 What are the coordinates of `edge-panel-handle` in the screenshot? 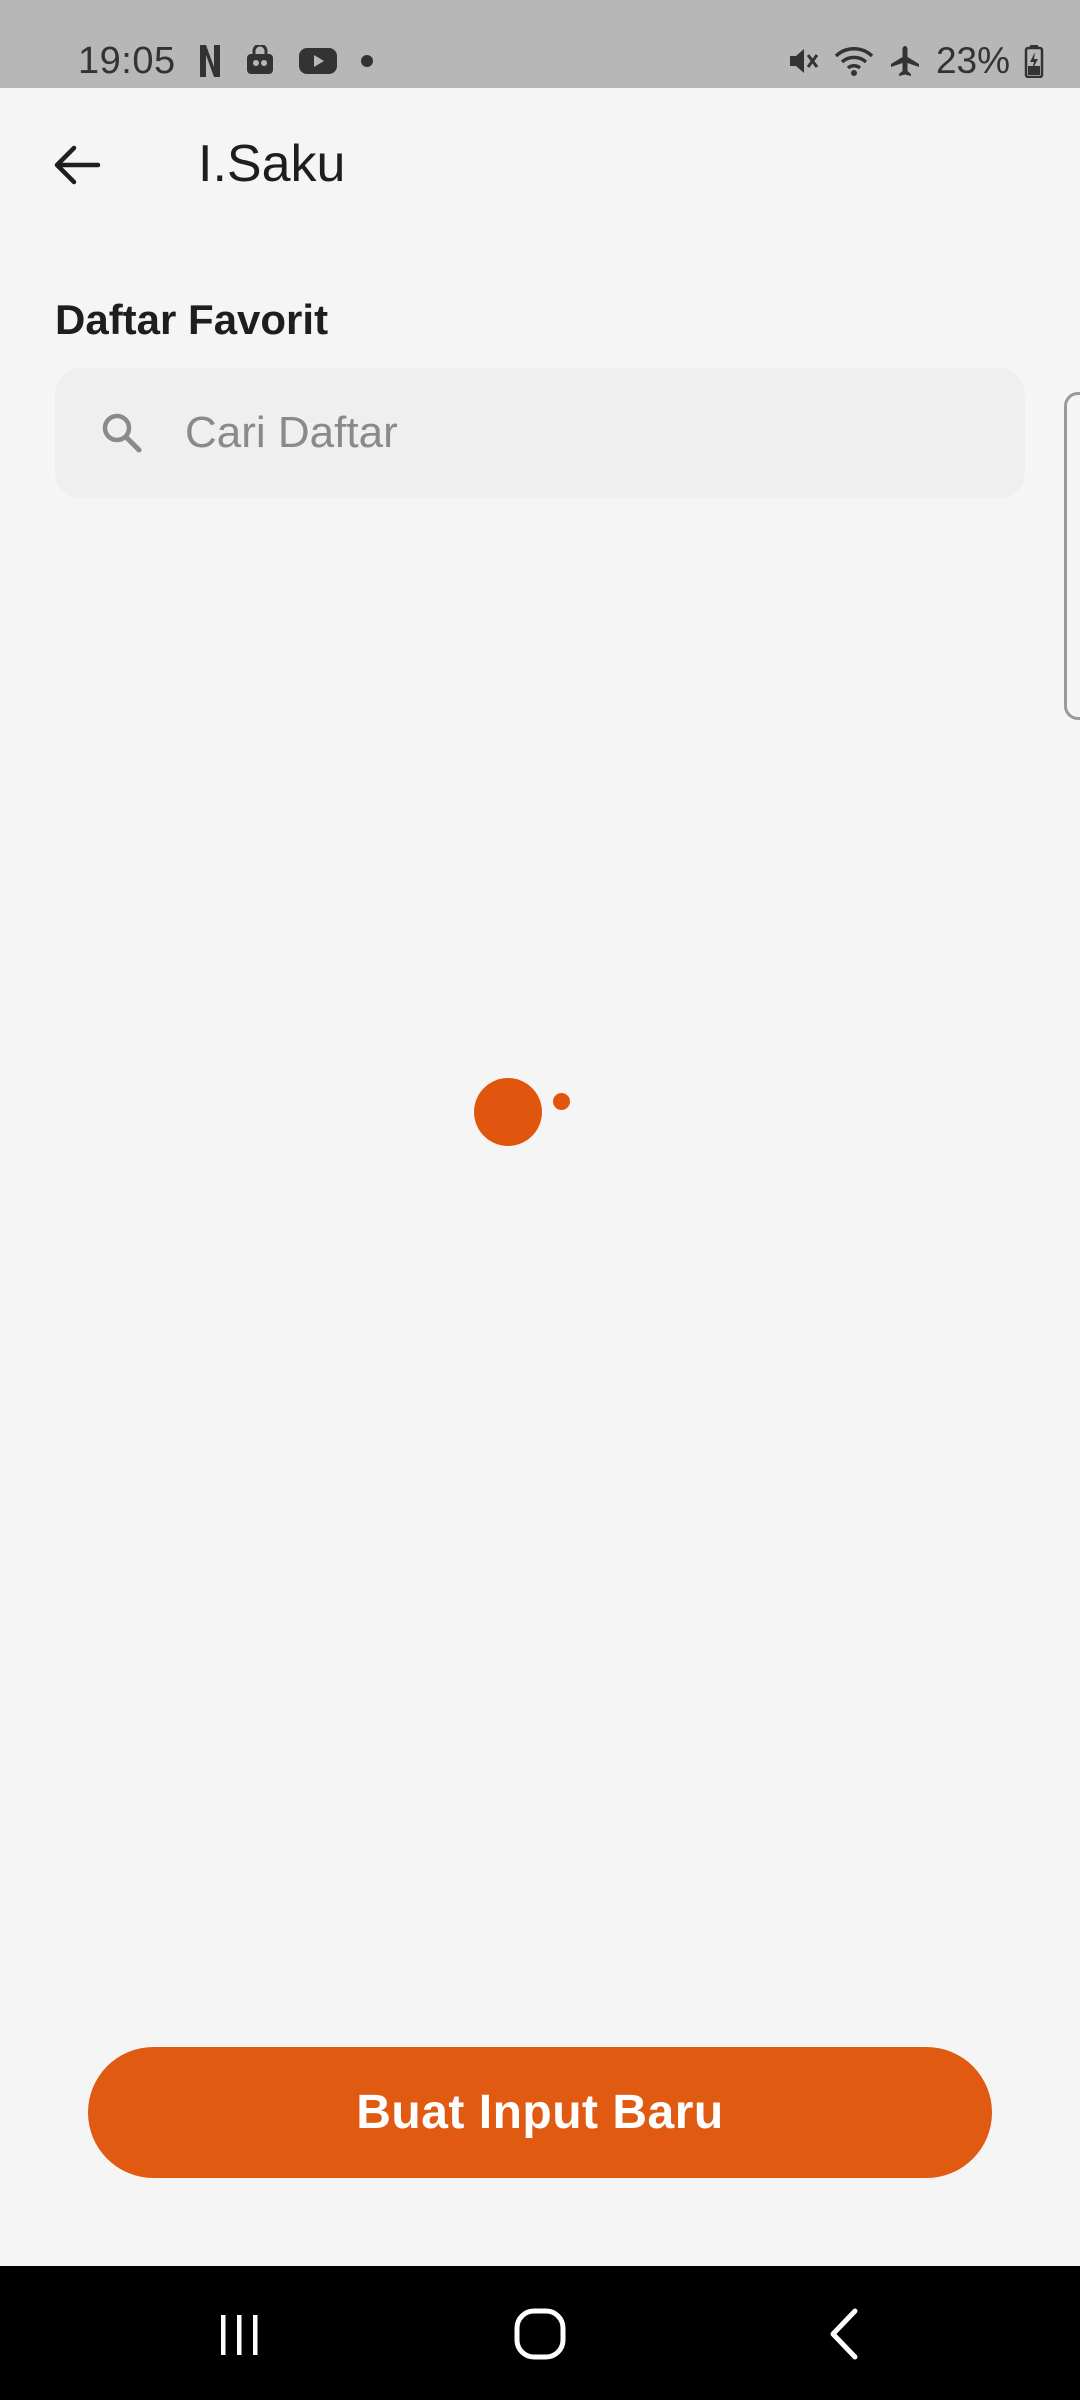 It's located at (1072, 556).